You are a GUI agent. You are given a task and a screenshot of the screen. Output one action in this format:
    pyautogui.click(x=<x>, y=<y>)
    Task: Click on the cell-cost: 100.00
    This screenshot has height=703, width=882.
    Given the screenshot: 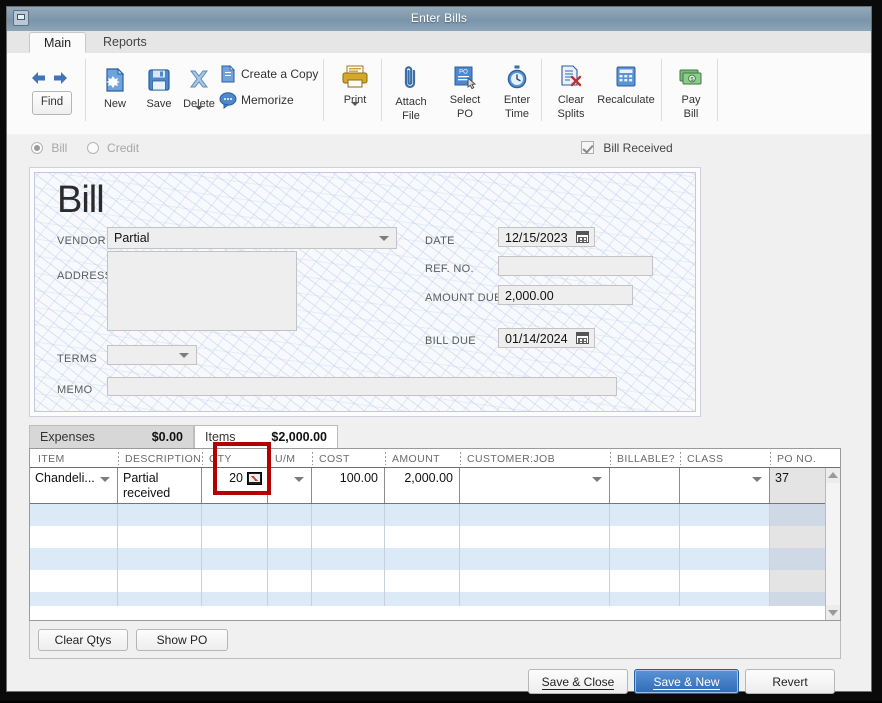 What is the action you would take?
    pyautogui.click(x=348, y=485)
    